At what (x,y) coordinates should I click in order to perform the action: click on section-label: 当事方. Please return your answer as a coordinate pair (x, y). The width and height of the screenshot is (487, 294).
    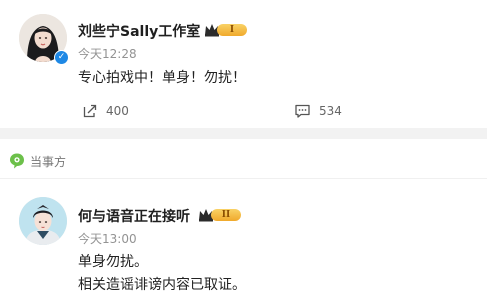
    Looking at the image, I should click on (48, 161).